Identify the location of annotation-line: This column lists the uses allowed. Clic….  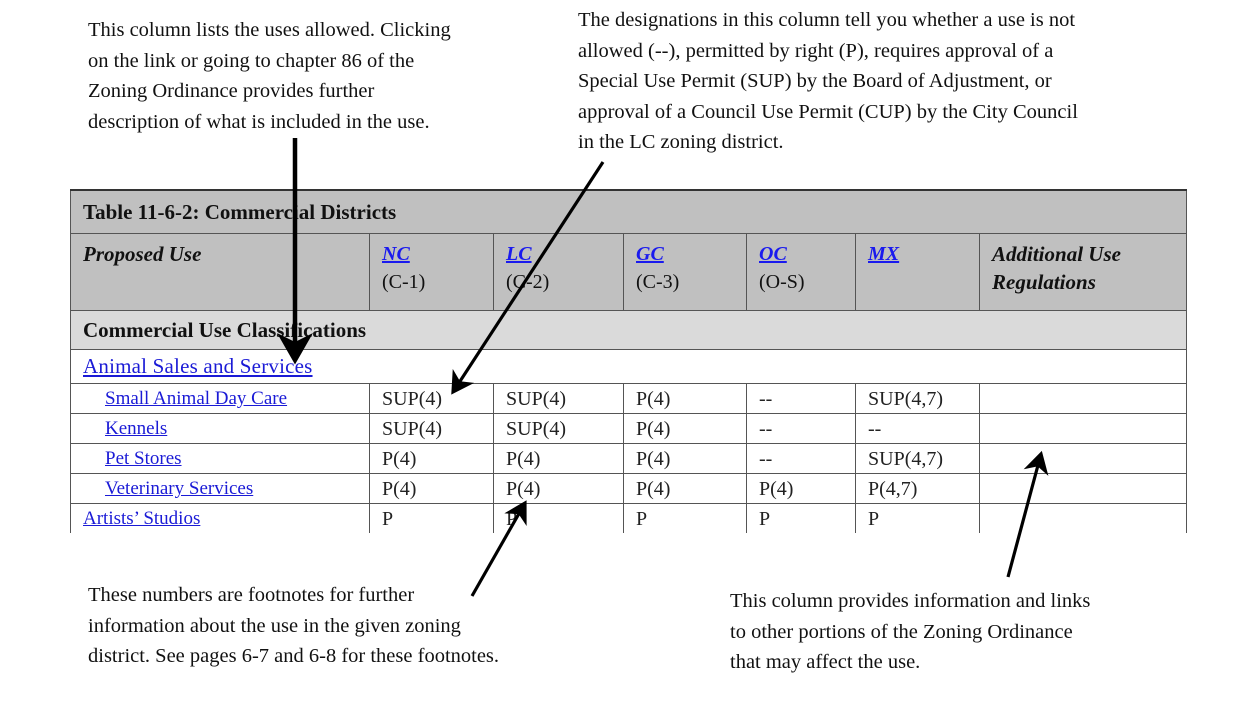
(269, 30).